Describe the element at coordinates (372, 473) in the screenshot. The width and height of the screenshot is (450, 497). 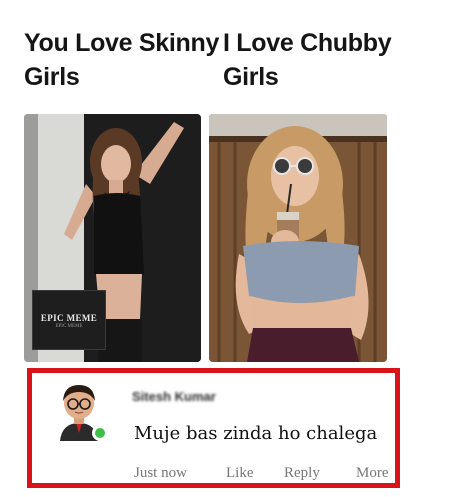
I see `more-button: More` at that location.